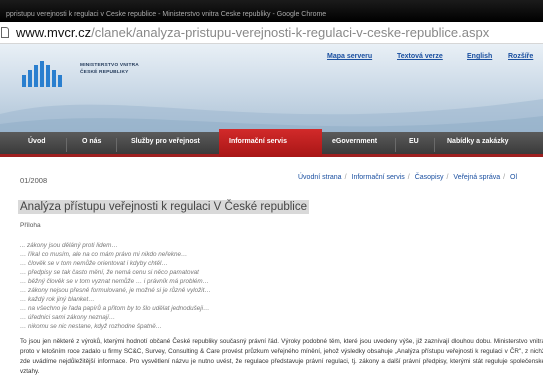 This screenshot has width=543, height=379. I want to click on link-sitemap: Mapa serveru, so click(349, 56).